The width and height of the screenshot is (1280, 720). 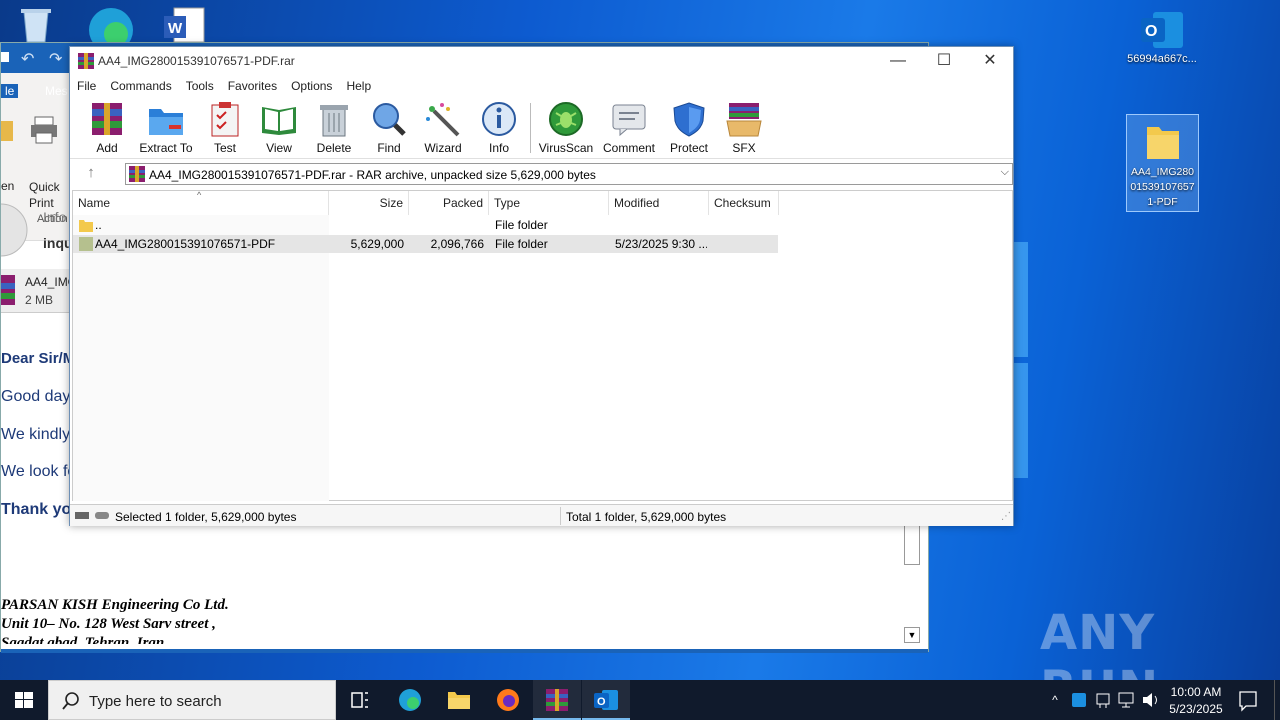 What do you see at coordinates (94, 203) in the screenshot?
I see `column-name-label: Name` at bounding box center [94, 203].